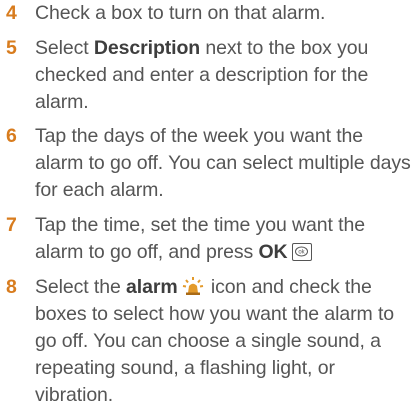  What do you see at coordinates (11, 225) in the screenshot?
I see `step-number: 7` at bounding box center [11, 225].